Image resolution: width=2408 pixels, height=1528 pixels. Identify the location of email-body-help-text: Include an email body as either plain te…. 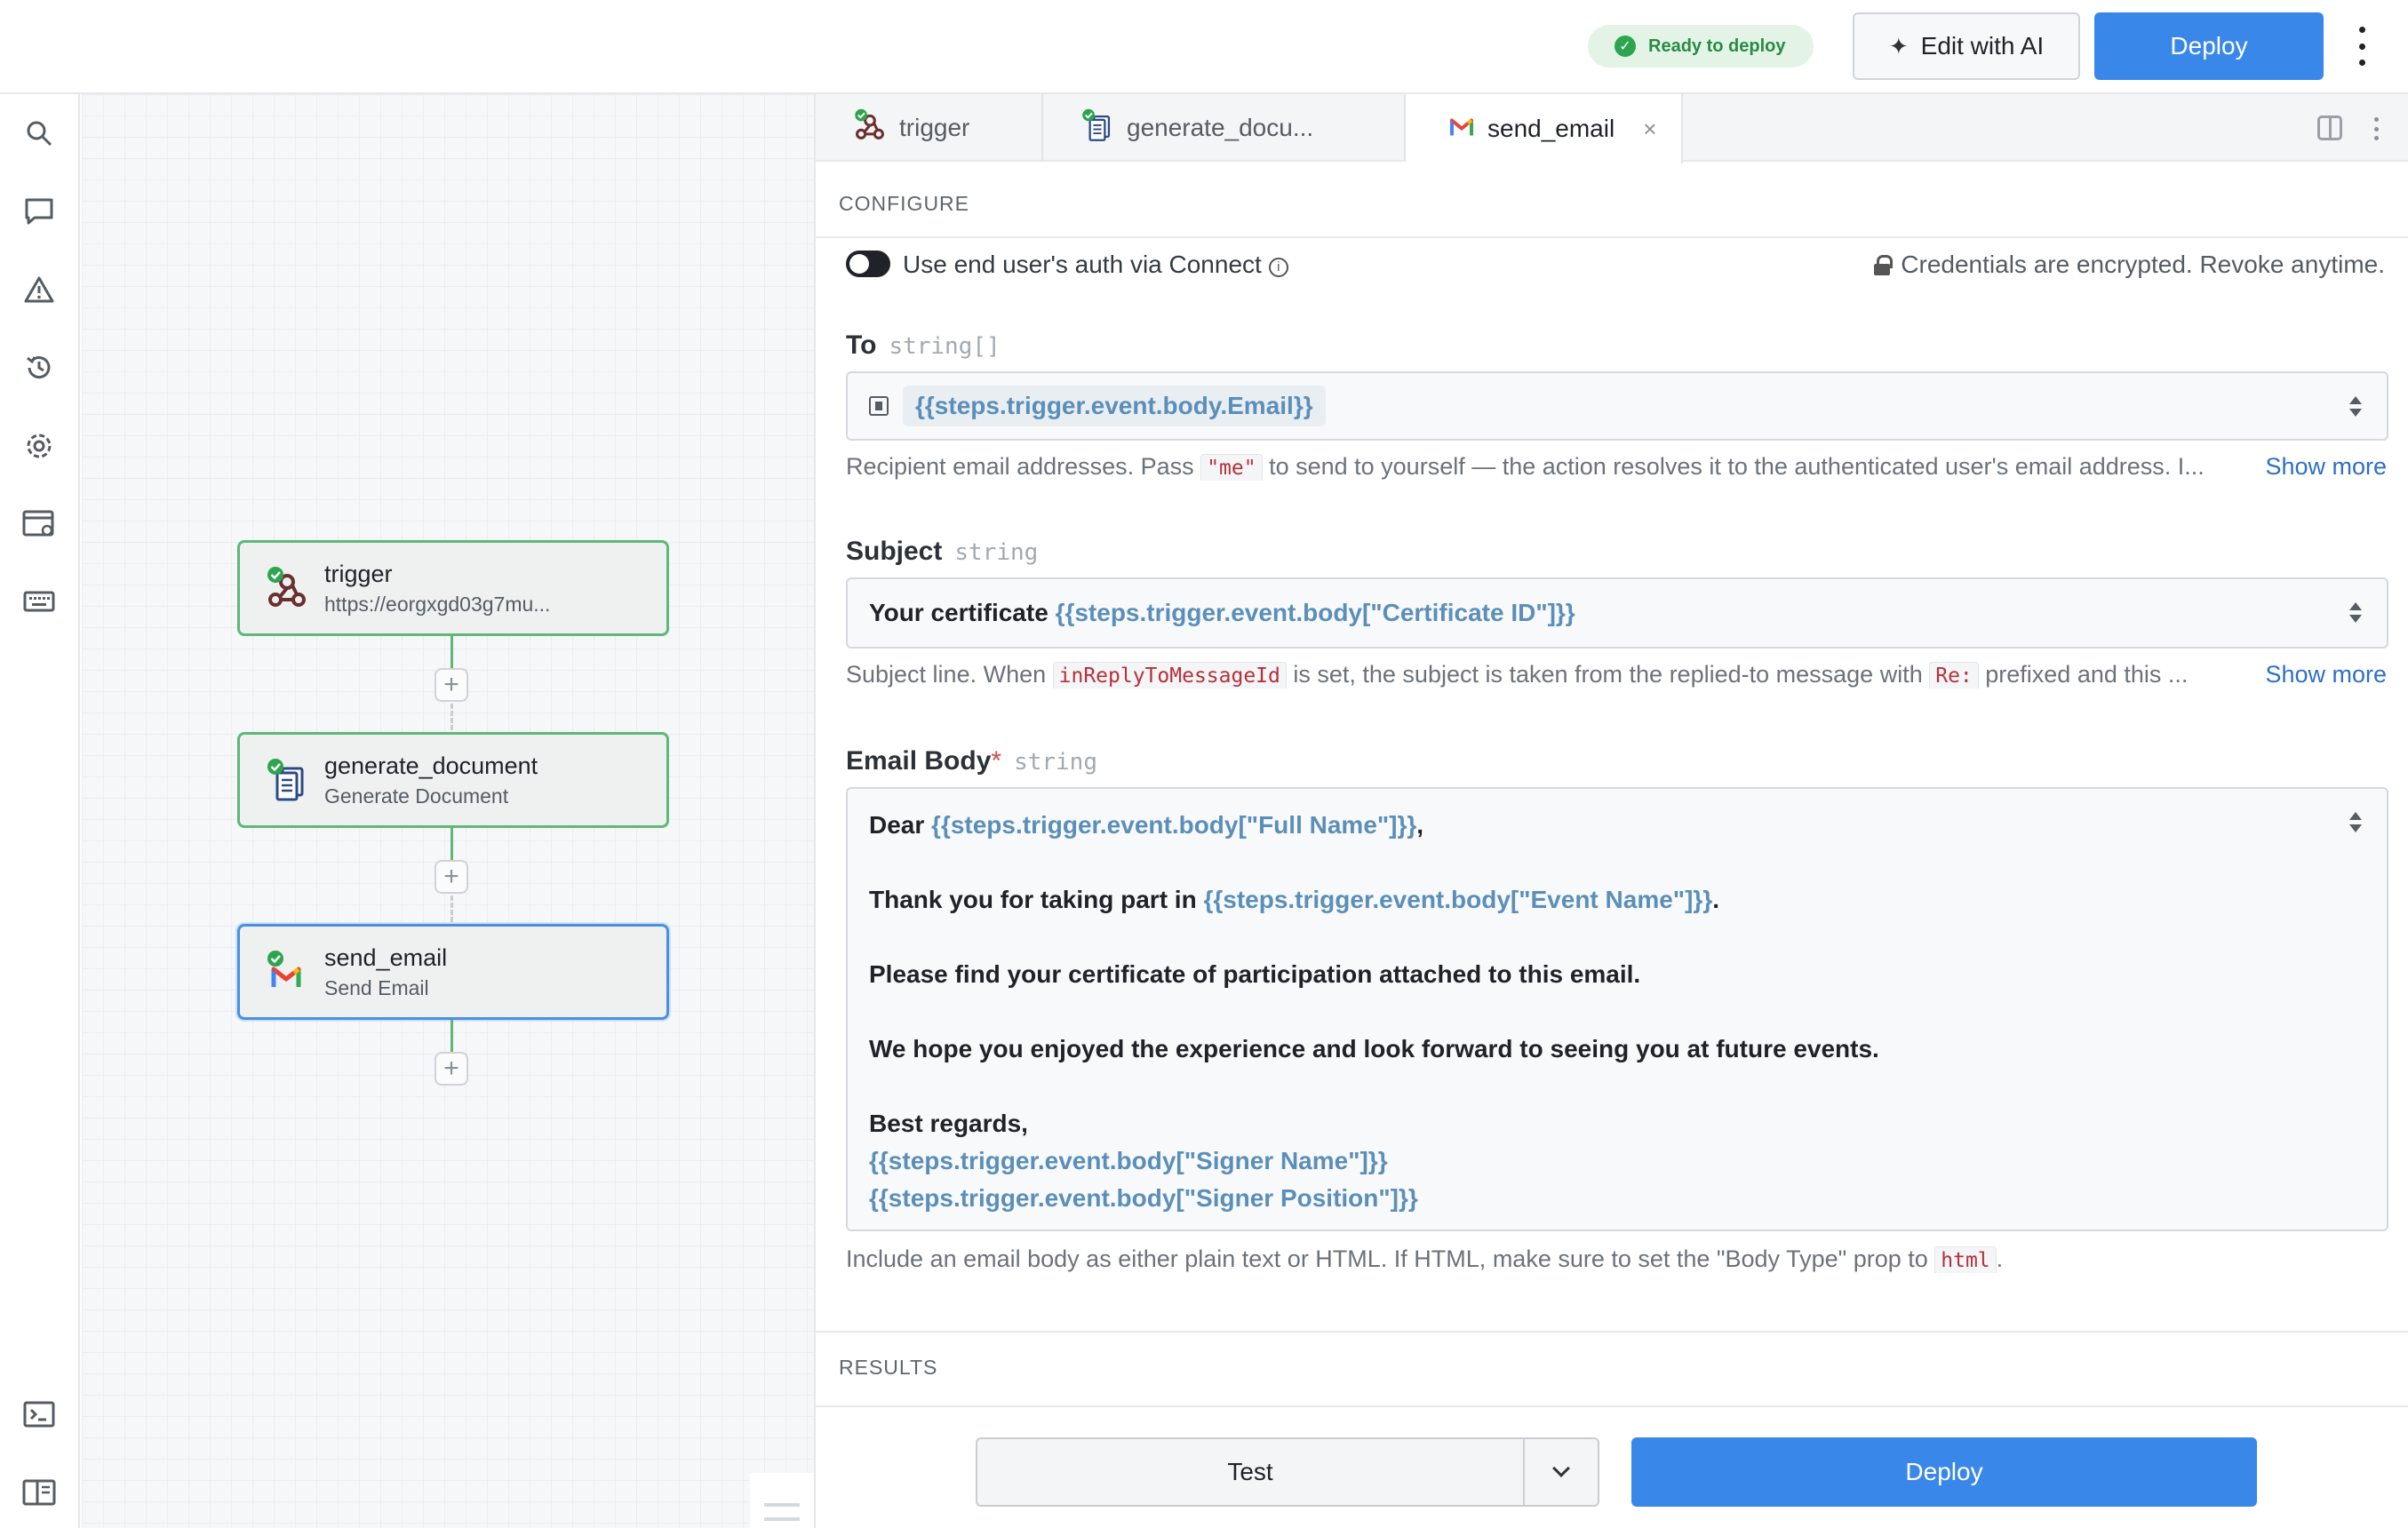
(1617, 1259).